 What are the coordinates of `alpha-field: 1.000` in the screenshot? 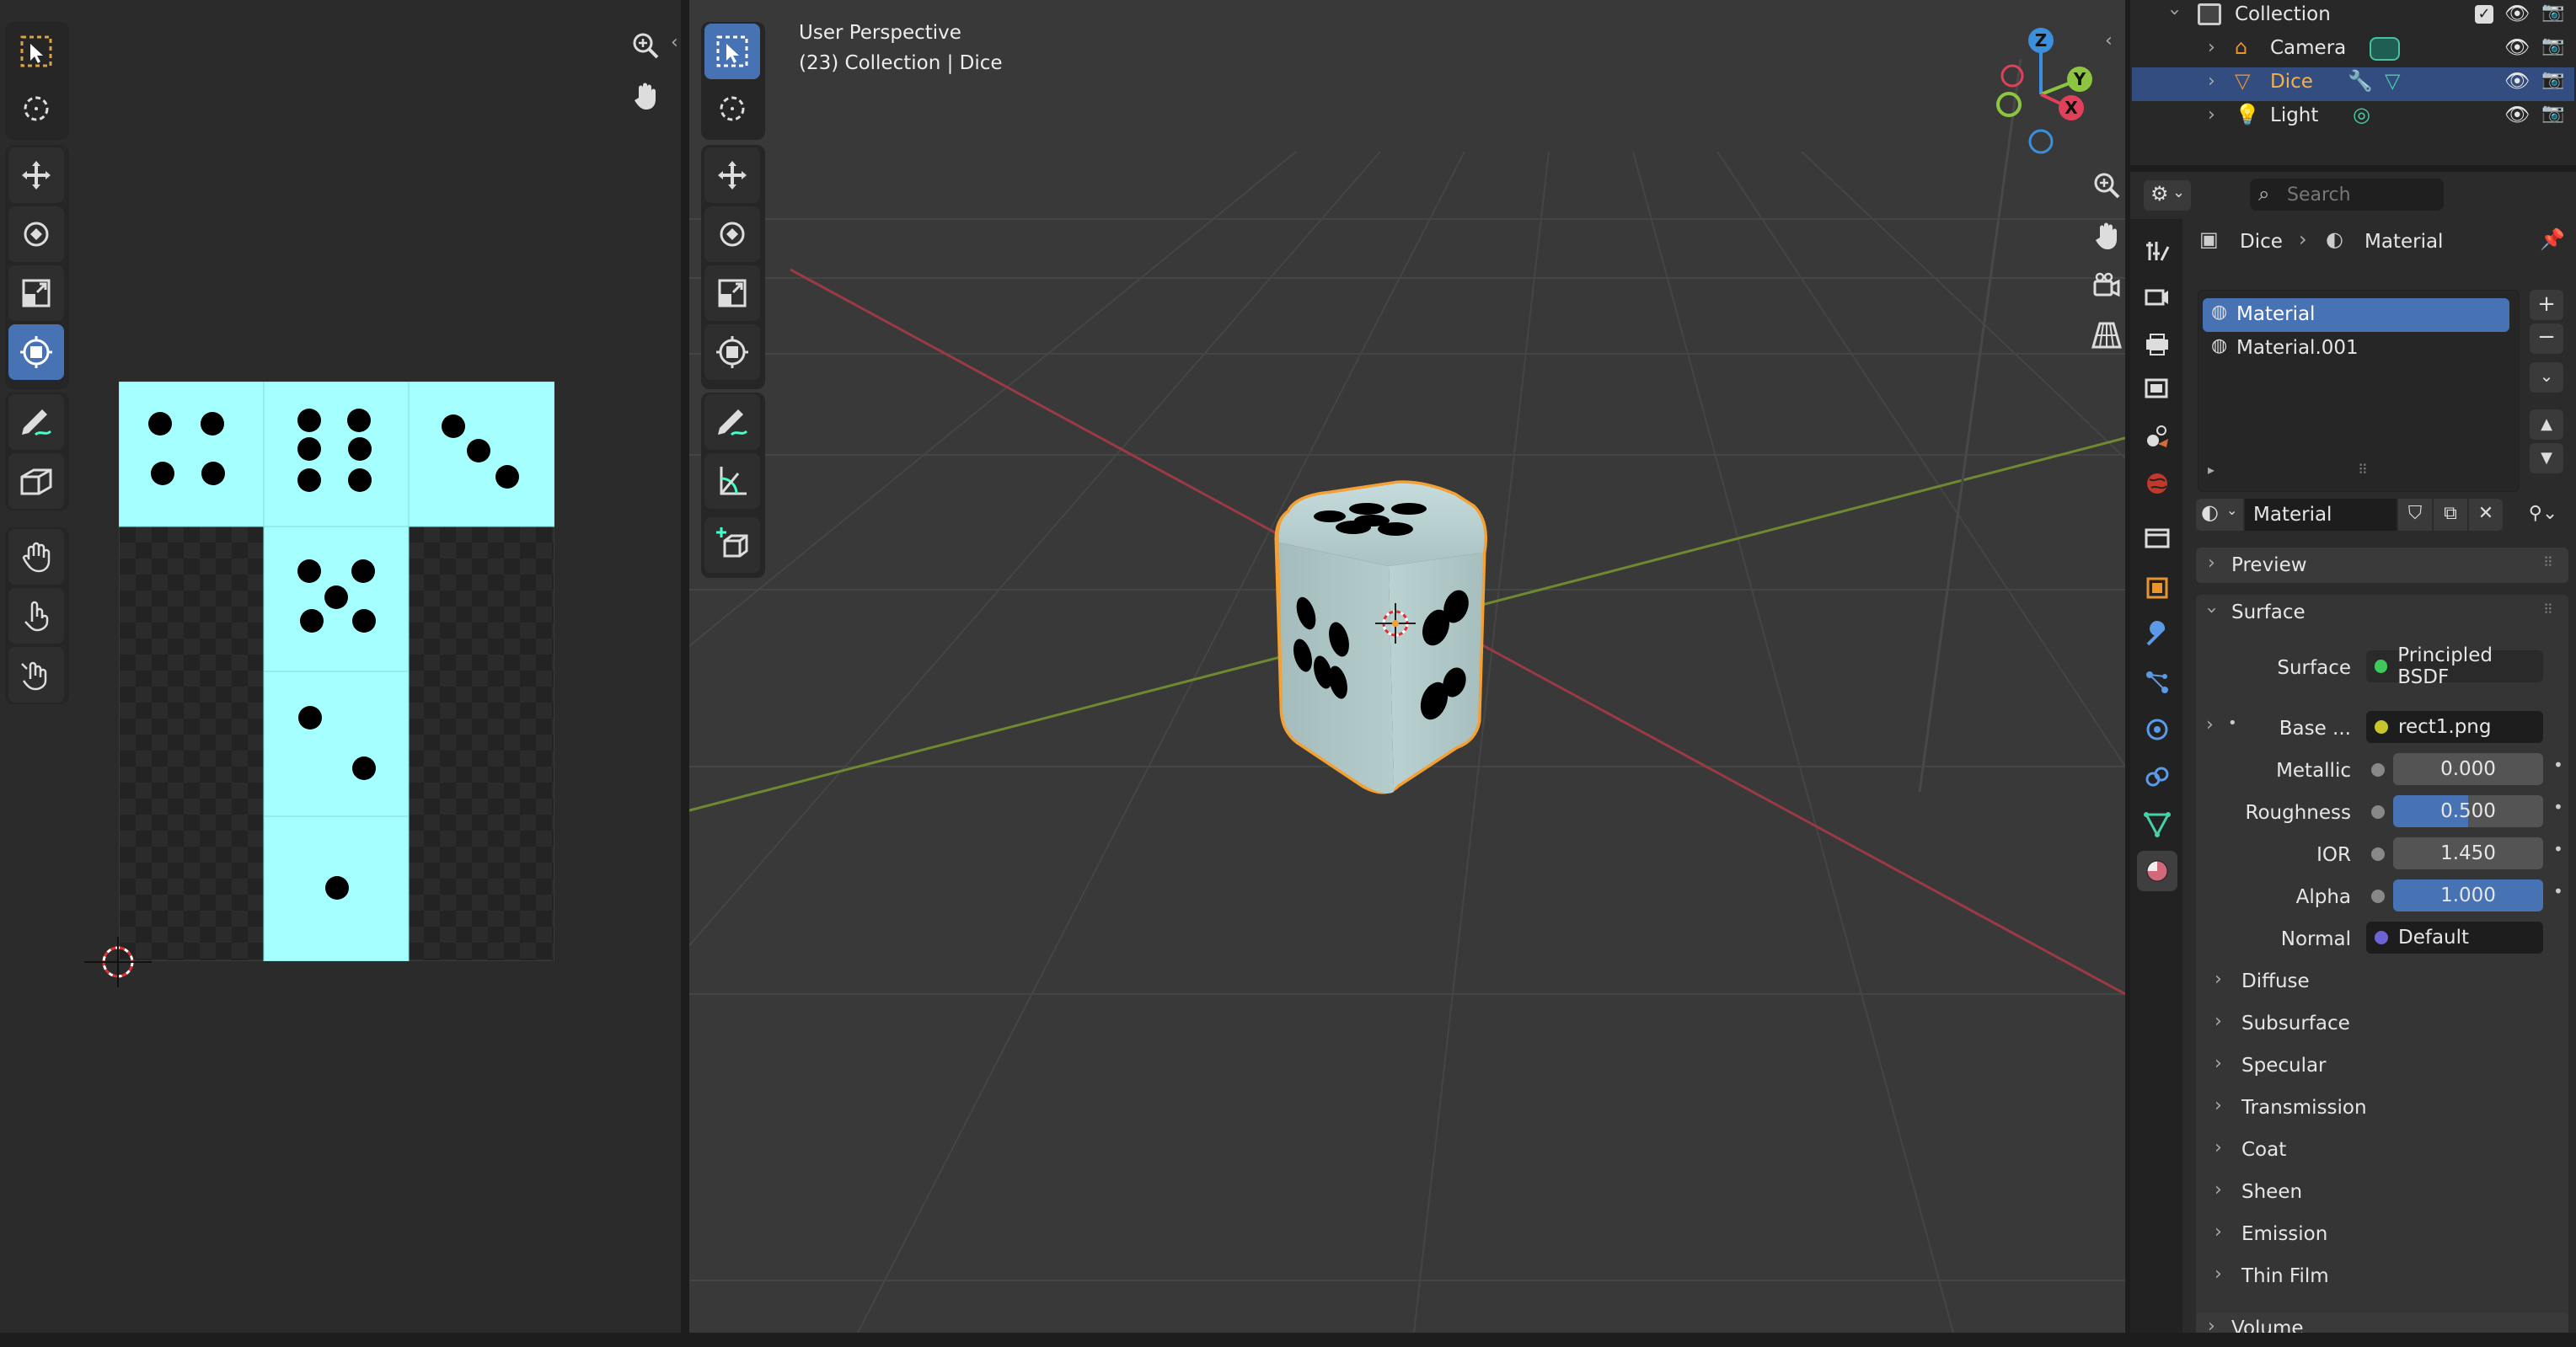 It's located at (2468, 895).